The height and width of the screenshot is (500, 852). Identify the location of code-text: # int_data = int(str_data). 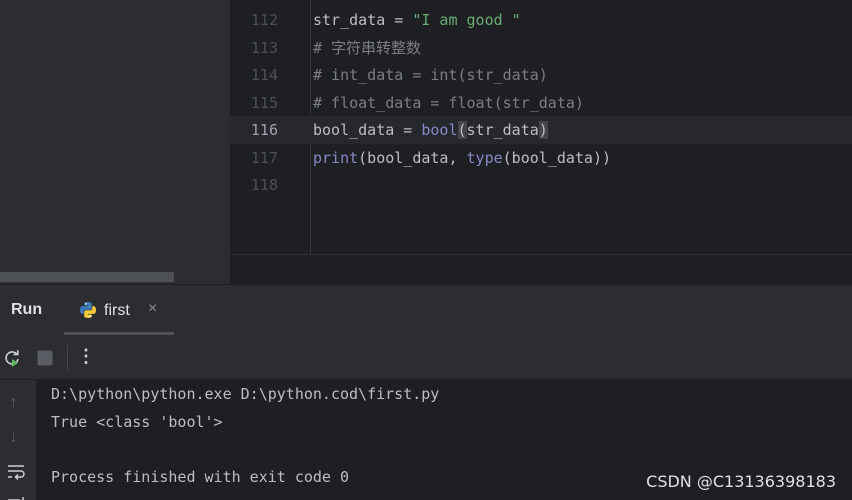
(430, 75).